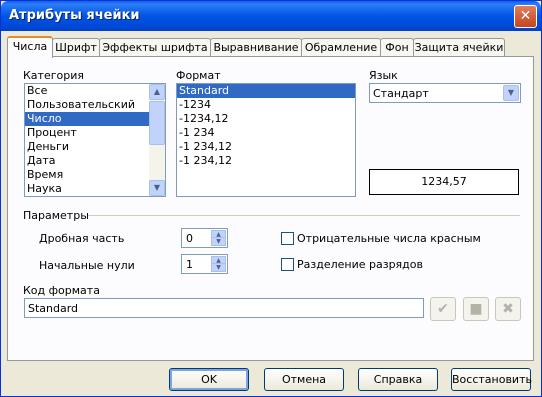 This screenshot has height=397, width=542. Describe the element at coordinates (304, 215) in the screenshot. I see `options-separator` at that location.